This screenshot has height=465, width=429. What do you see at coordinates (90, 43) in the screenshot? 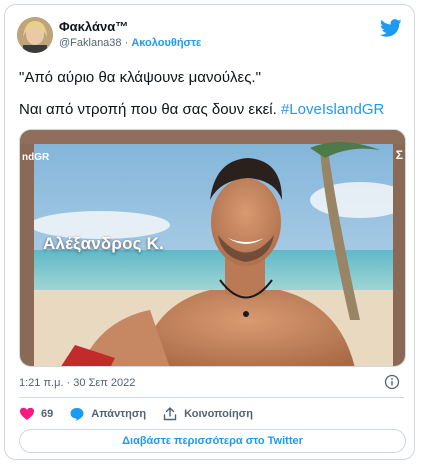
I see `author-handle: @Faklana38` at bounding box center [90, 43].